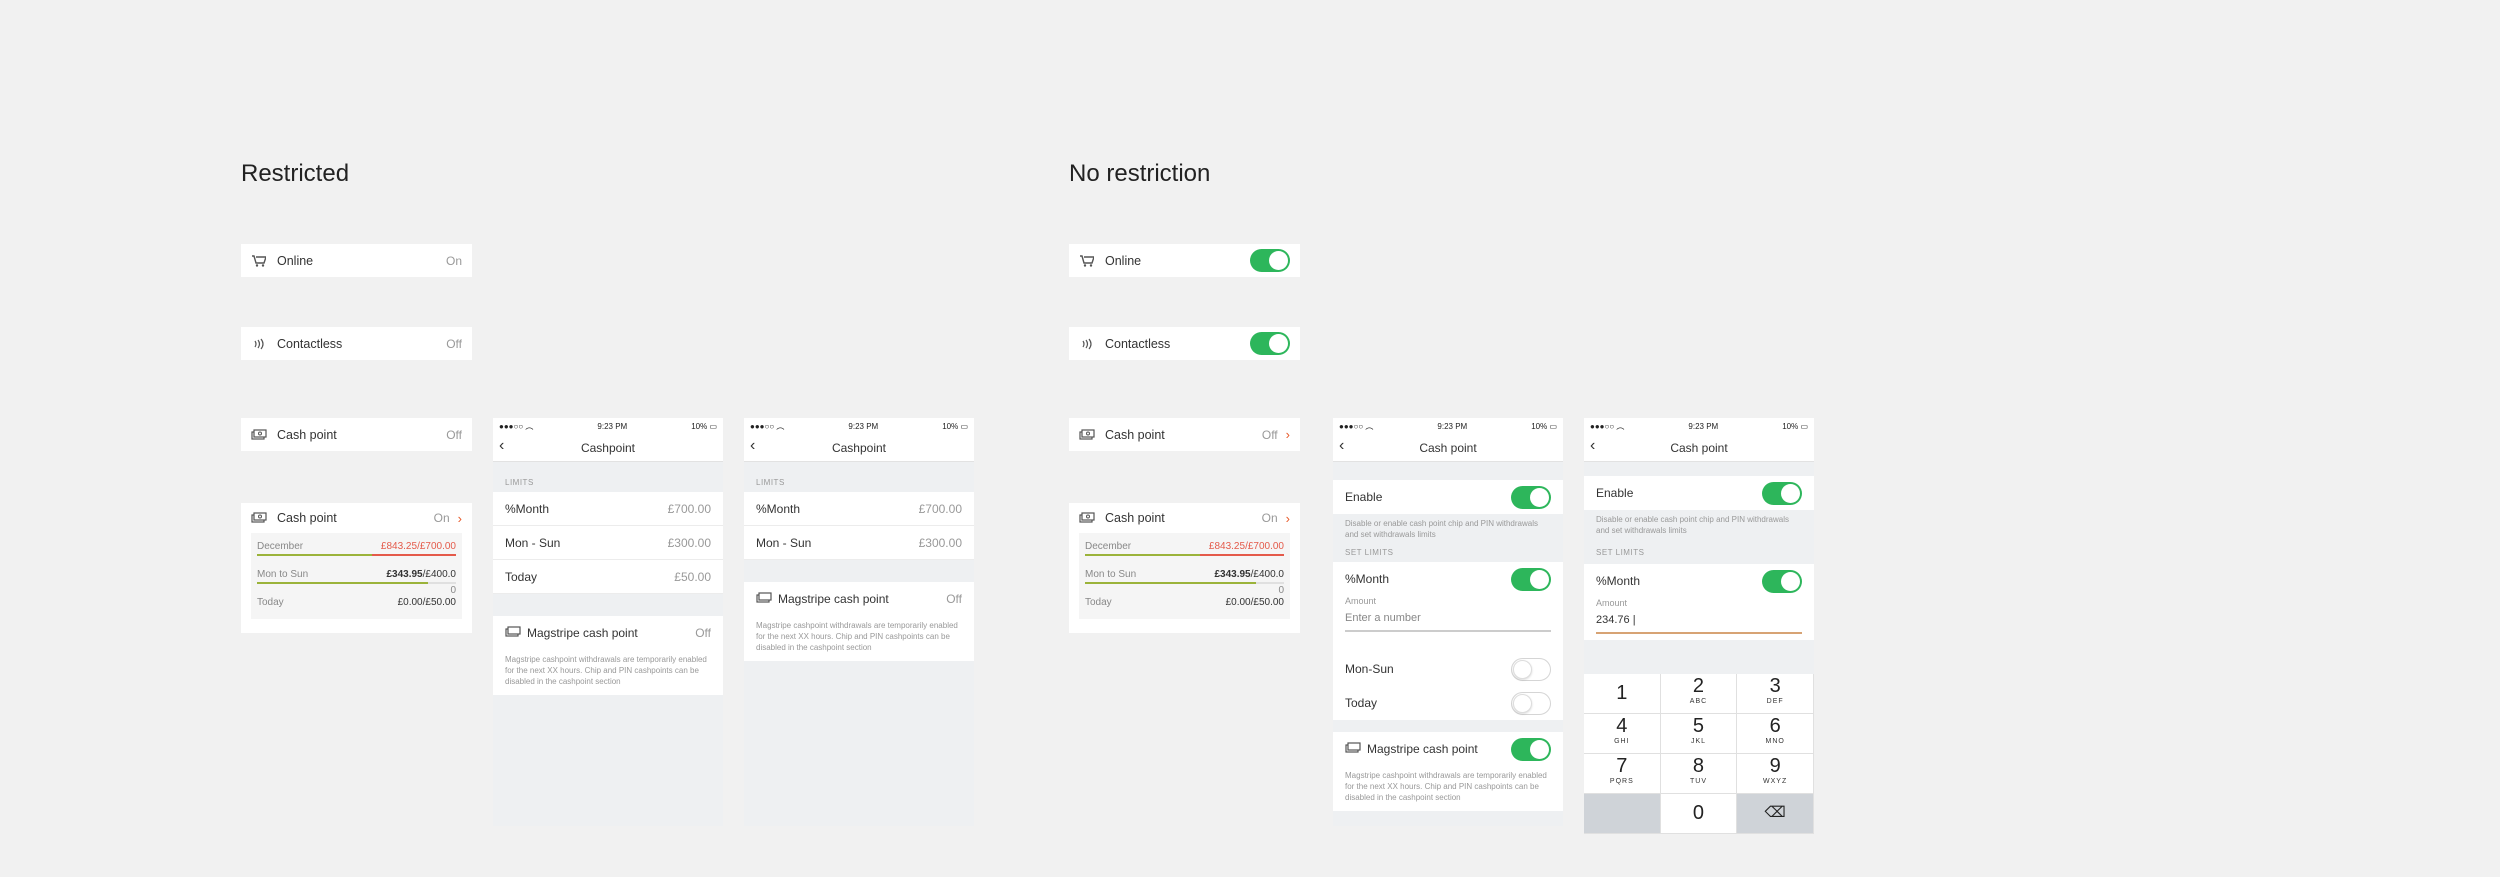 This screenshot has width=2500, height=877. Describe the element at coordinates (940, 542) in the screenshot. I see `row-value: £300.00` at that location.